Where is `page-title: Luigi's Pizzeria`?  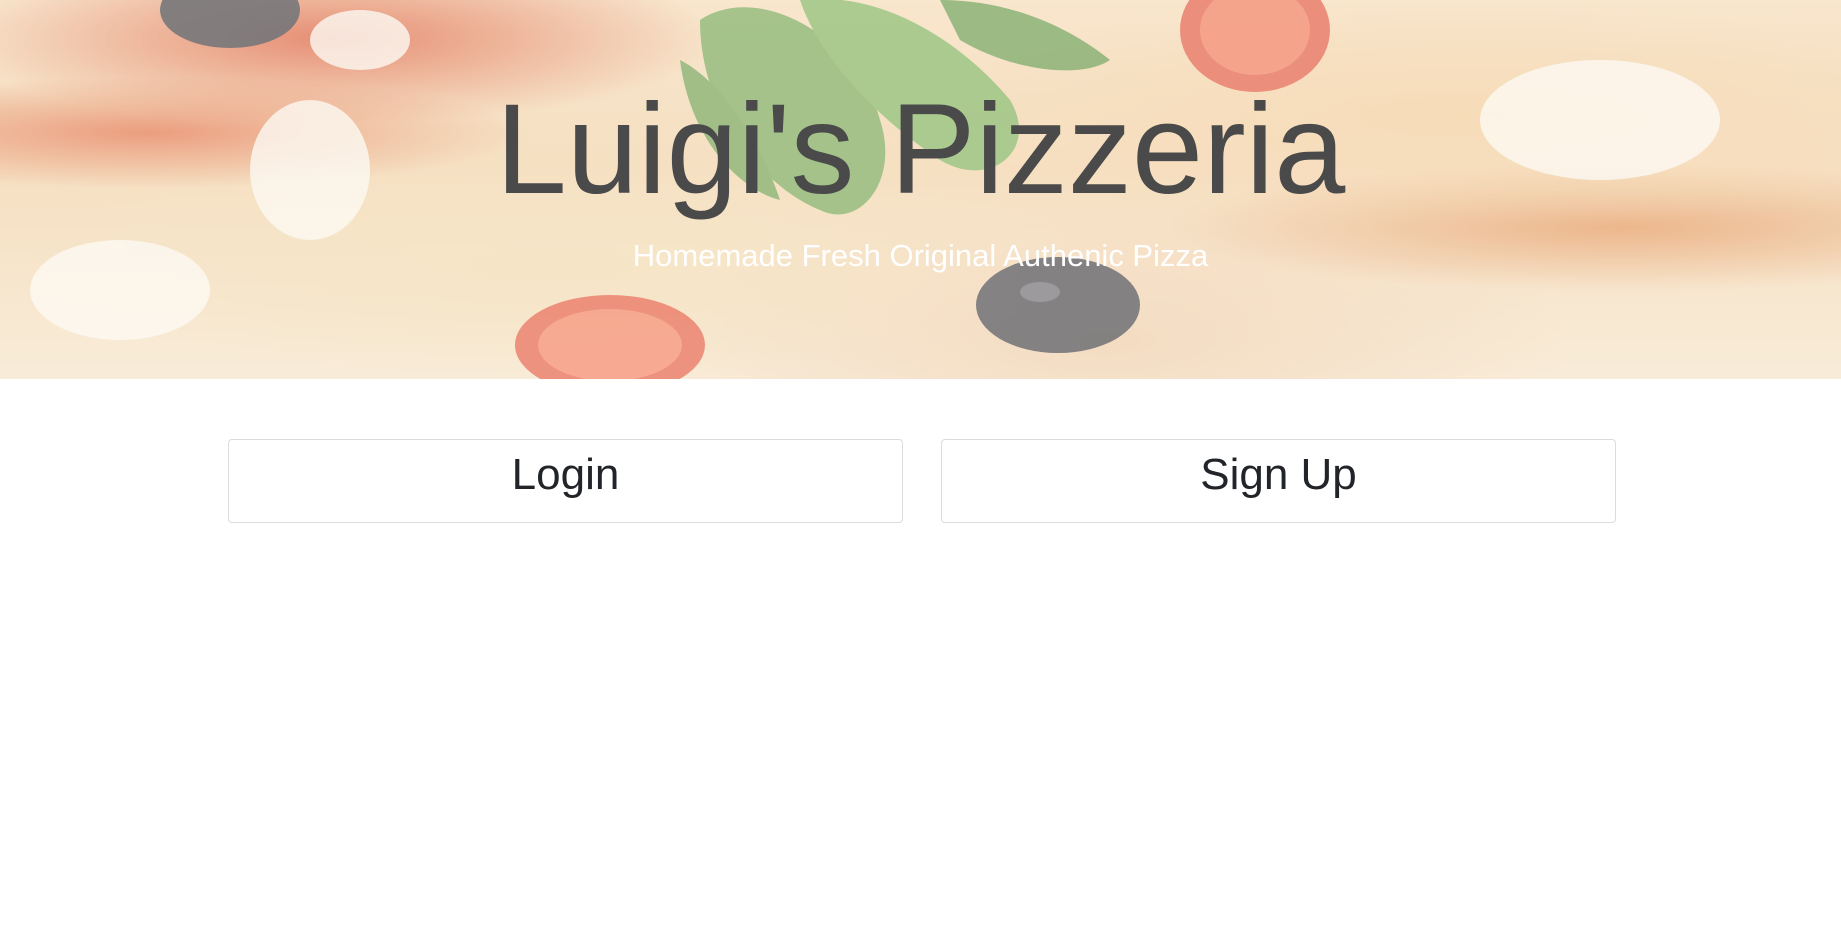
page-title: Luigi's Pizzeria is located at coordinates (920, 149).